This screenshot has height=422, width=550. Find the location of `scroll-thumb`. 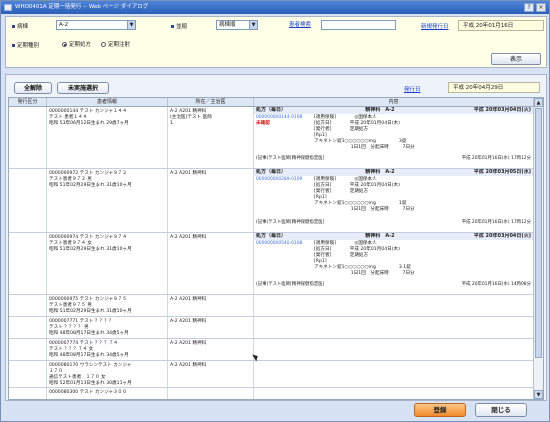

scroll-thumb is located at coordinates (538, 233).